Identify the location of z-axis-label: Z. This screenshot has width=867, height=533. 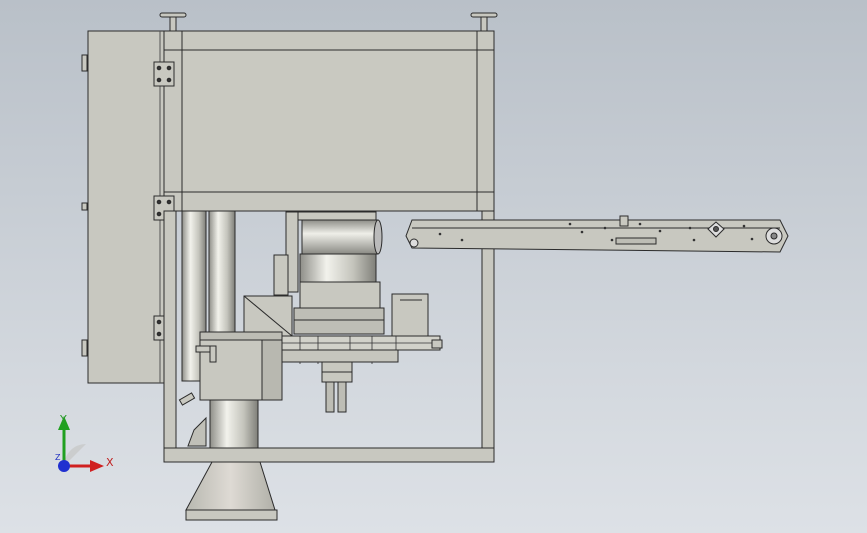
(58, 457).